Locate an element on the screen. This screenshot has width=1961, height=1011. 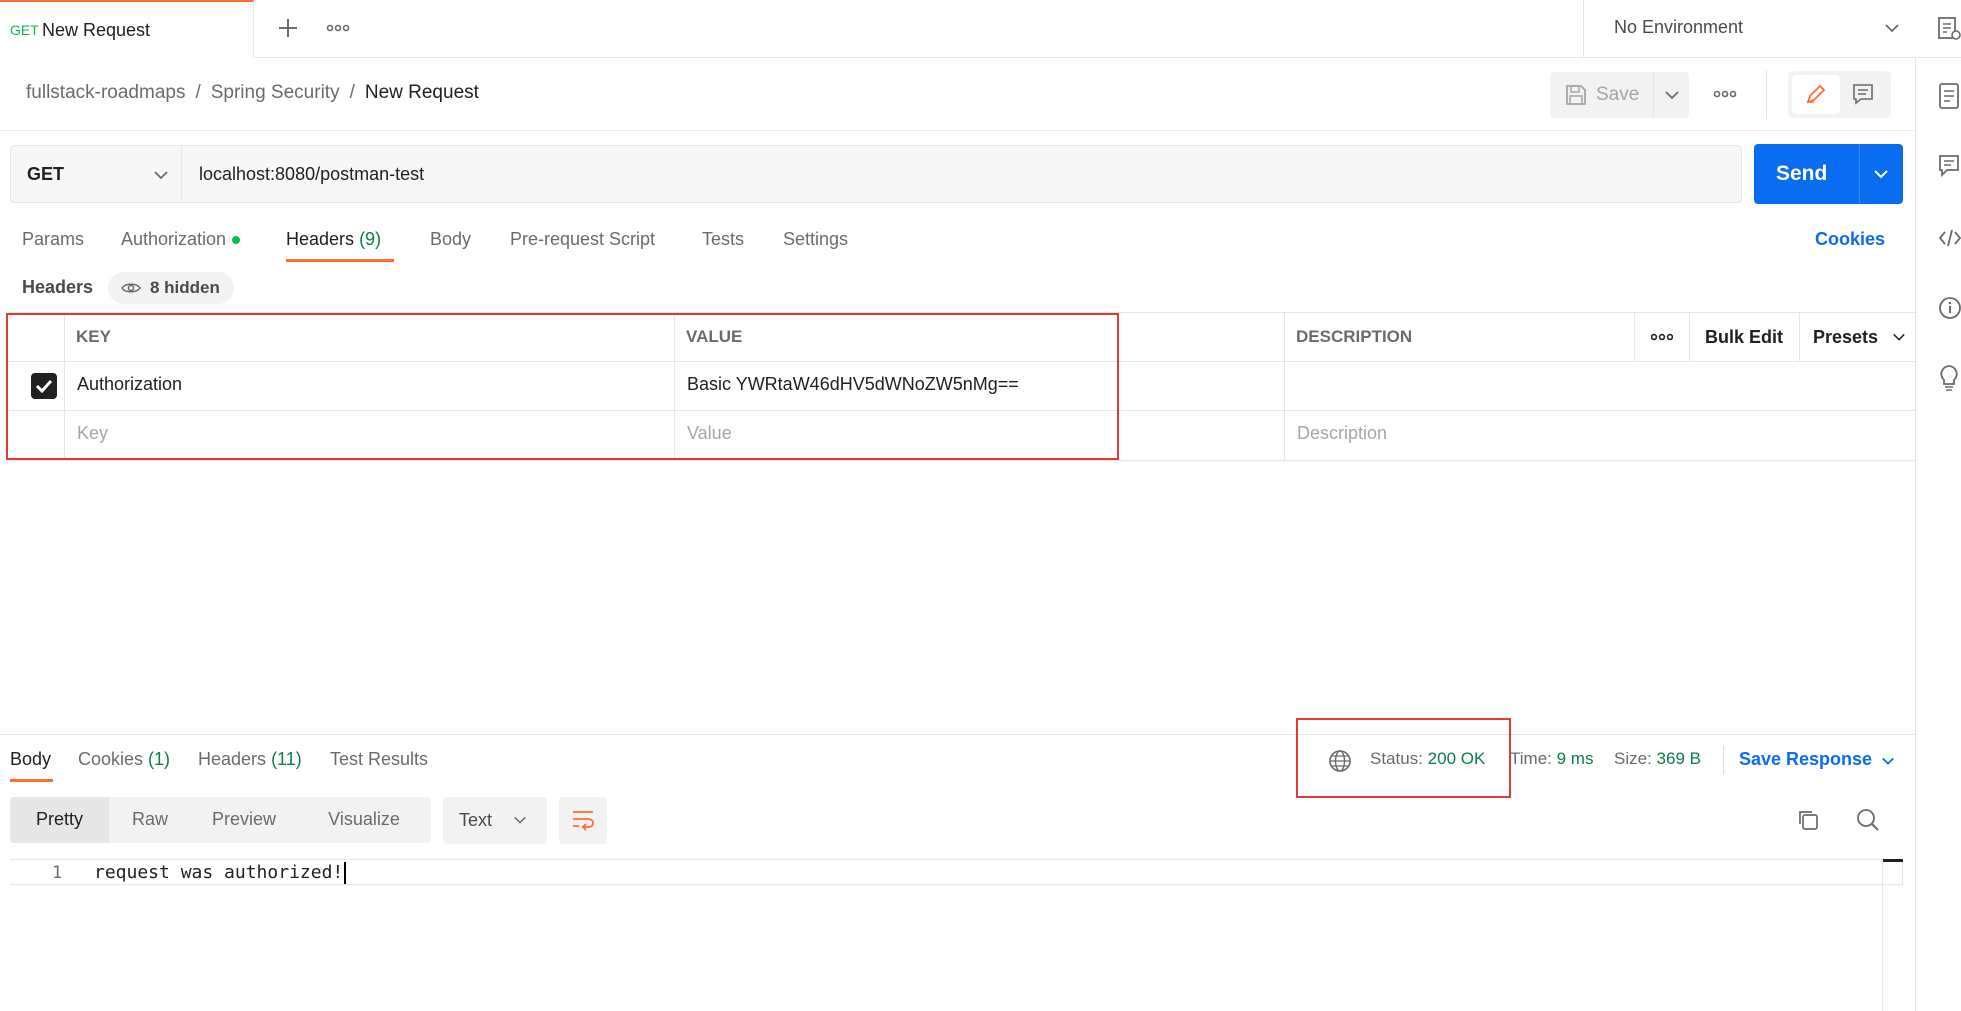
save-button: Save is located at coordinates (1601, 95).